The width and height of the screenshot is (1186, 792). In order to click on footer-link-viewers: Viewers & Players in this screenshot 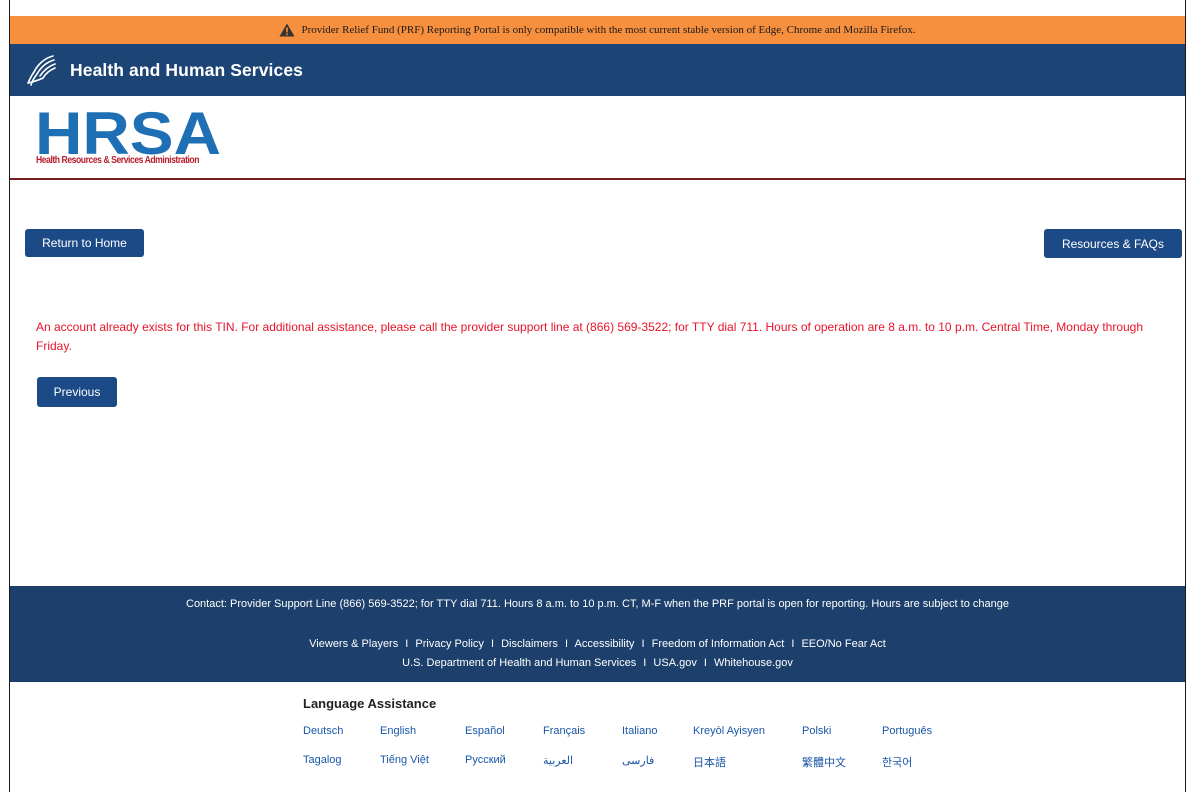, I will do `click(353, 644)`.